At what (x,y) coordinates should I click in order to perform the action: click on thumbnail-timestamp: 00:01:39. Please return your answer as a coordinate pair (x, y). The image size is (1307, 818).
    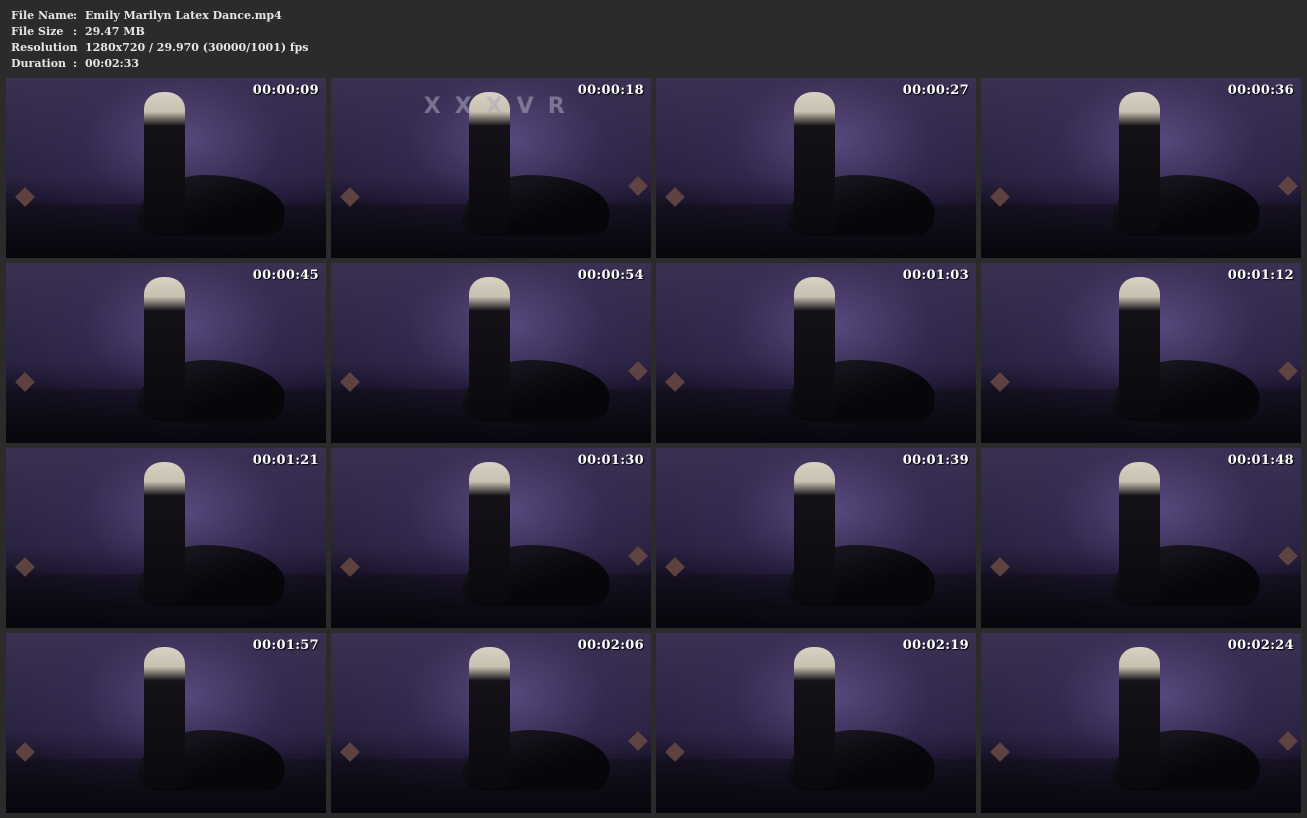
    Looking at the image, I should click on (935, 460).